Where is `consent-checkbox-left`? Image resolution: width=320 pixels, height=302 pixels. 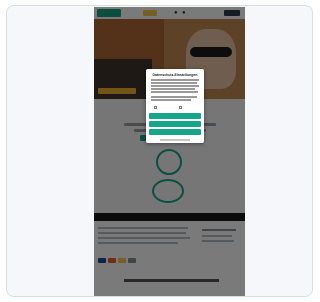
consent-checkbox-left is located at coordinates (155, 107).